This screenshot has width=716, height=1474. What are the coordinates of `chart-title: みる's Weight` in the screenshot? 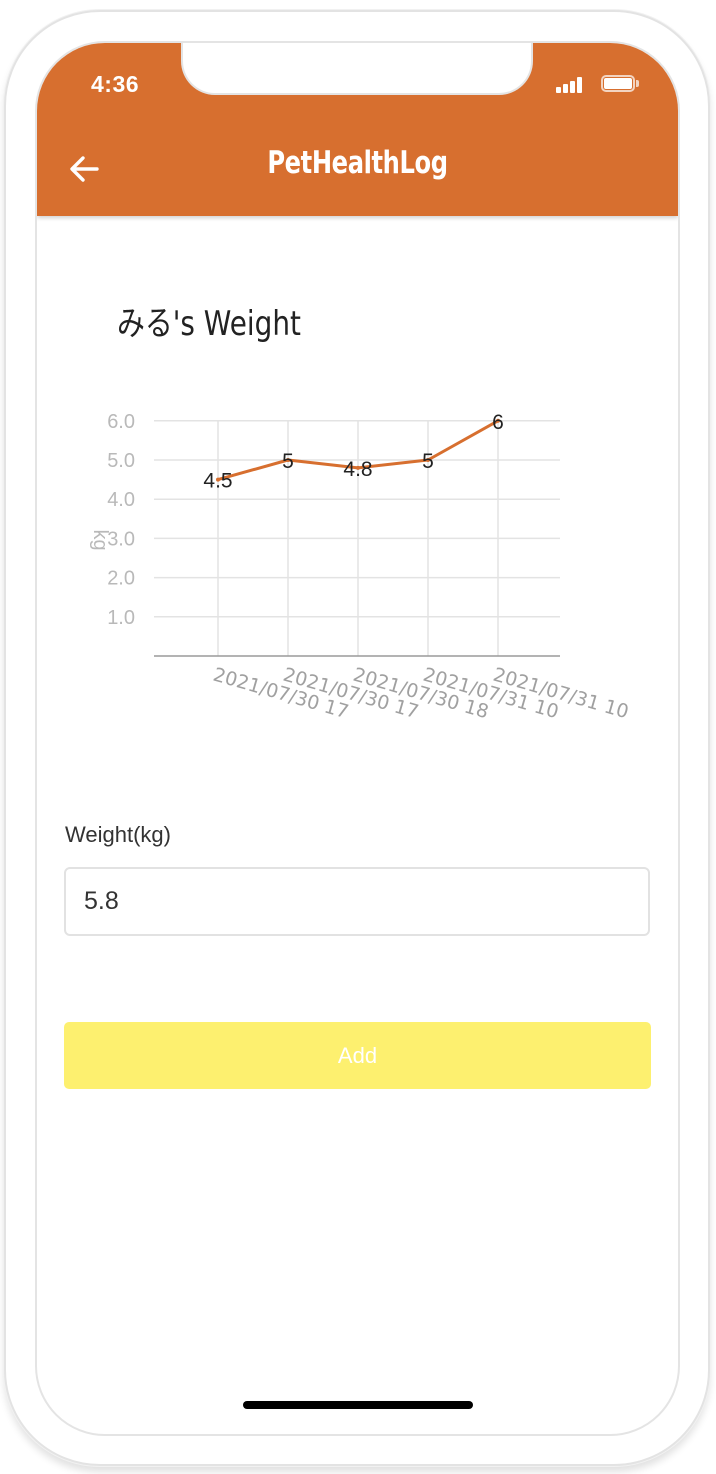 It's located at (209, 324).